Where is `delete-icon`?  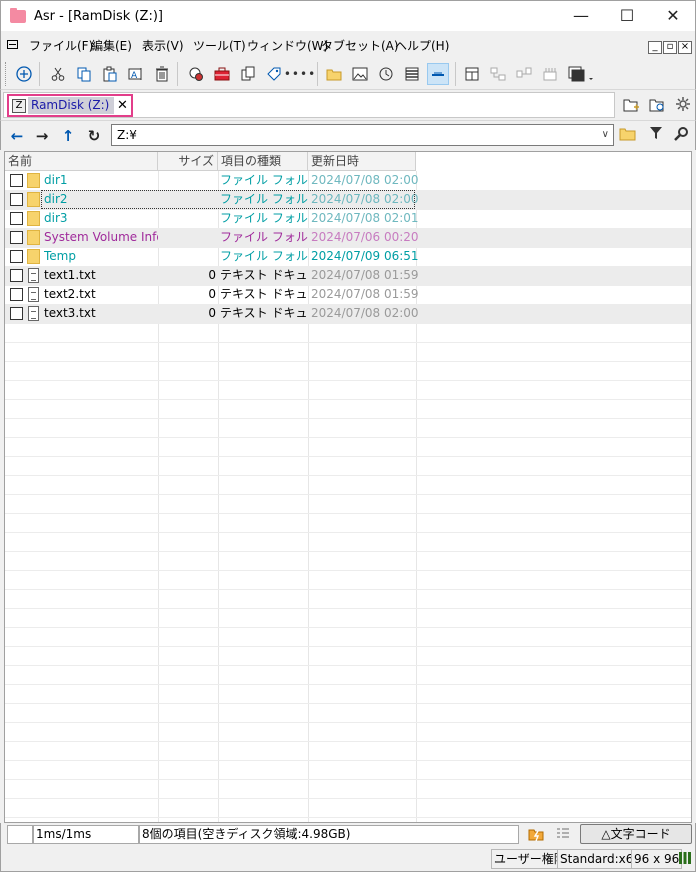 delete-icon is located at coordinates (162, 74).